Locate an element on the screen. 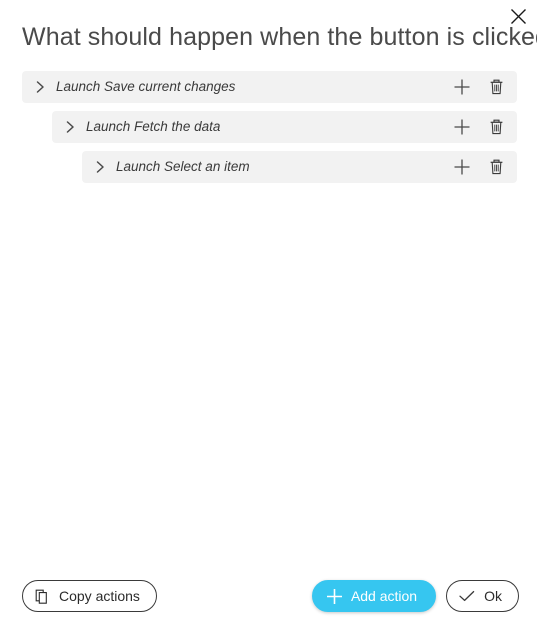 This screenshot has height=634, width=537. action-label: Launch Fetch the data is located at coordinates (153, 126).